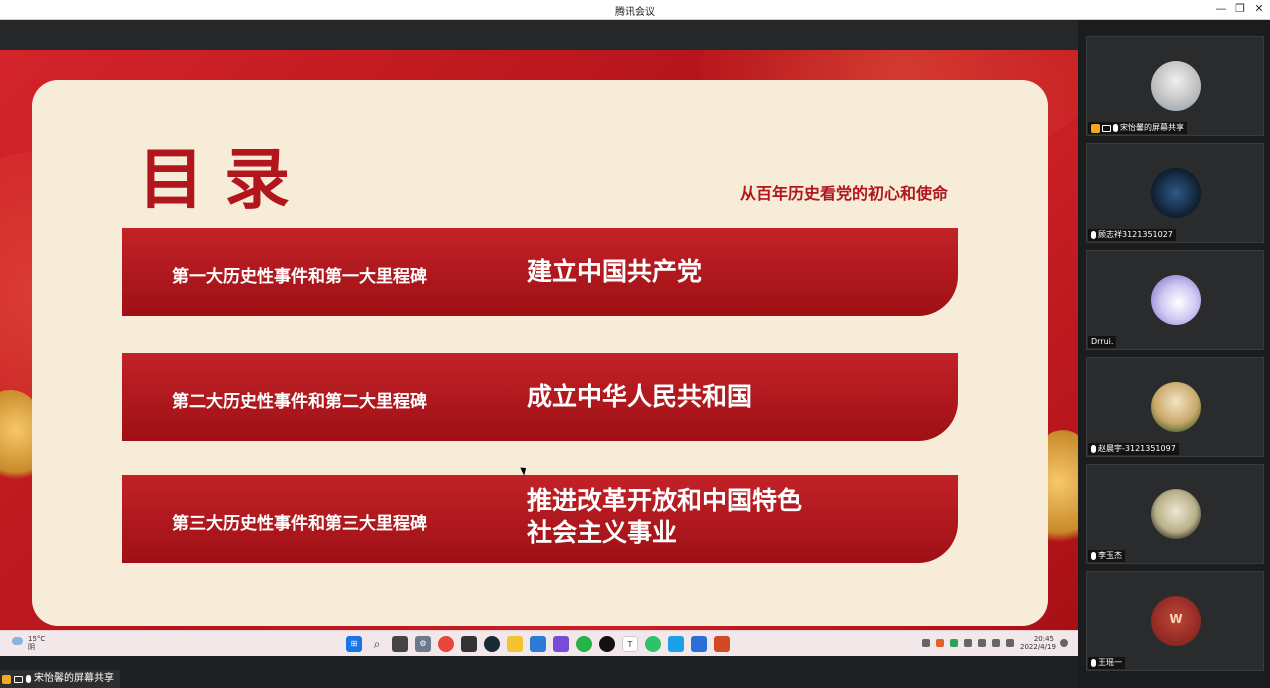 This screenshot has width=1270, height=688. I want to click on toc-row-title: 建立中国共产党, so click(615, 271).